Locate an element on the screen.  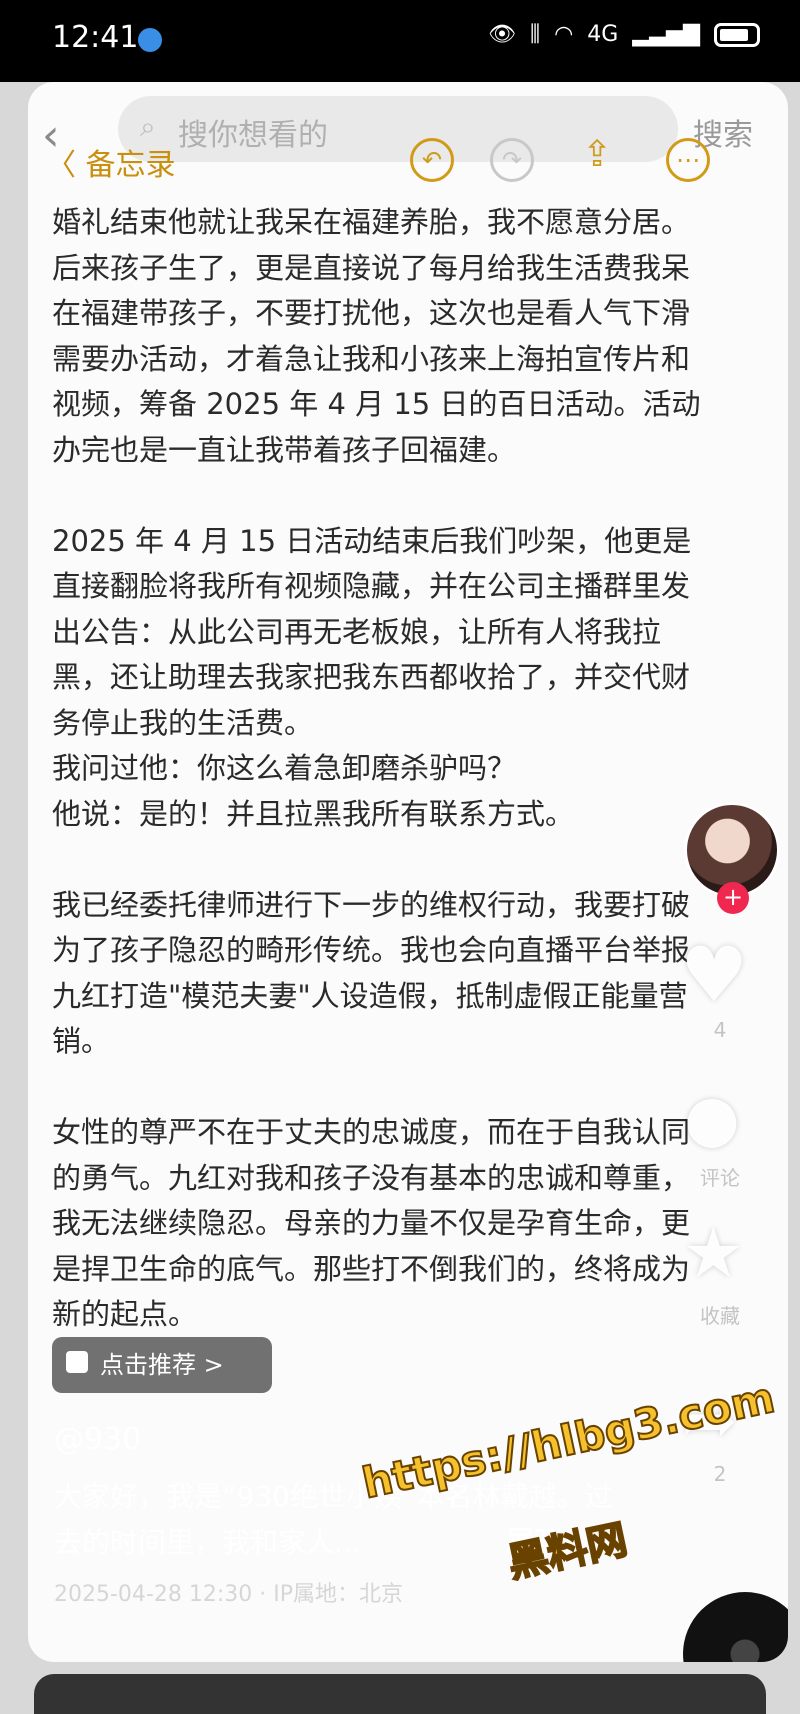
like-count: 4 is located at coordinates (720, 1030).